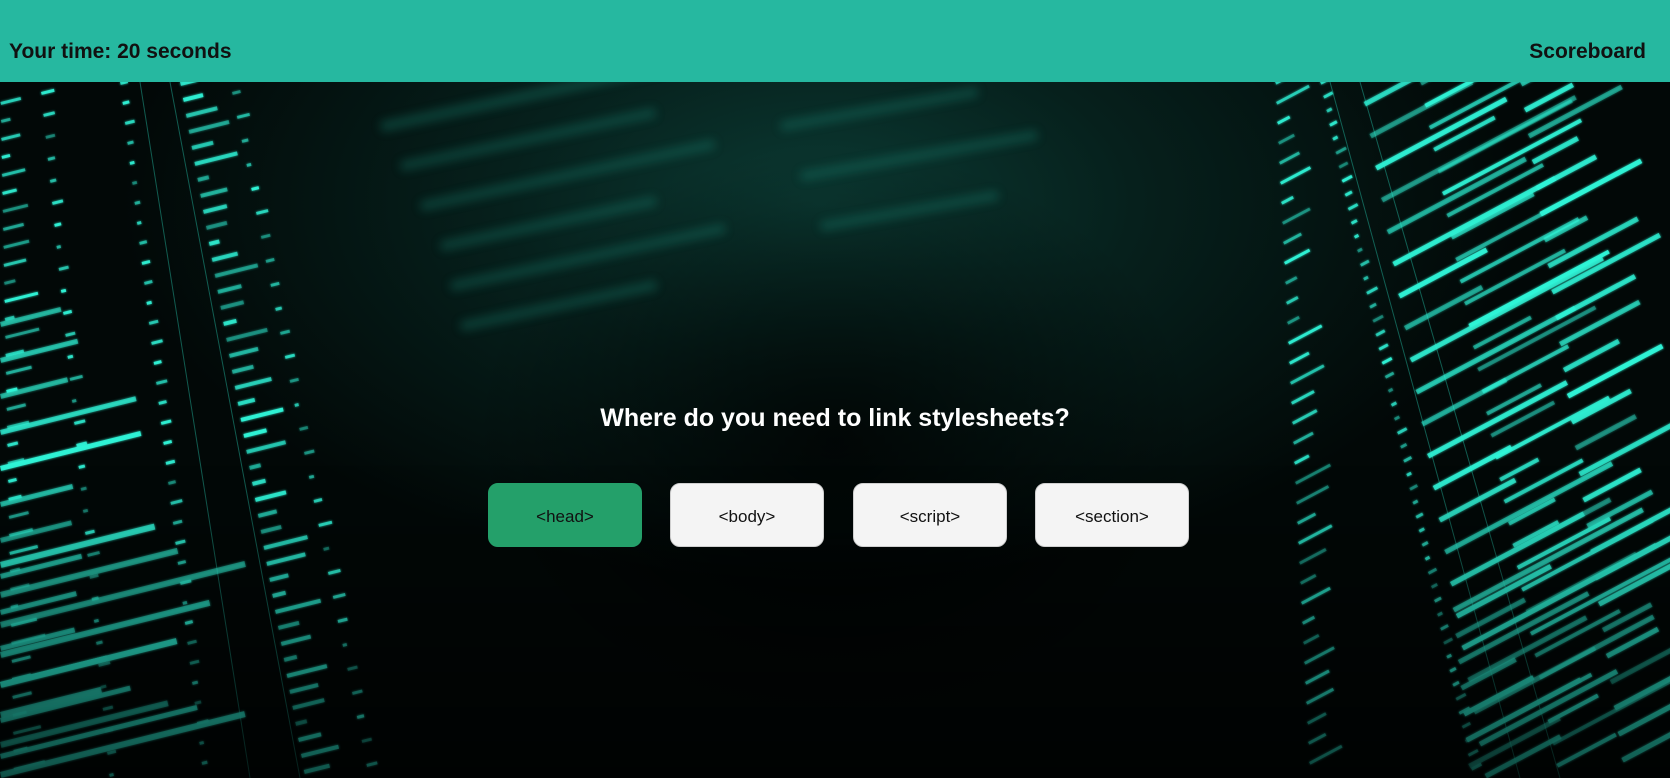  What do you see at coordinates (838, 516) in the screenshot?
I see `answer-options: <head> <body> <script> <section>` at bounding box center [838, 516].